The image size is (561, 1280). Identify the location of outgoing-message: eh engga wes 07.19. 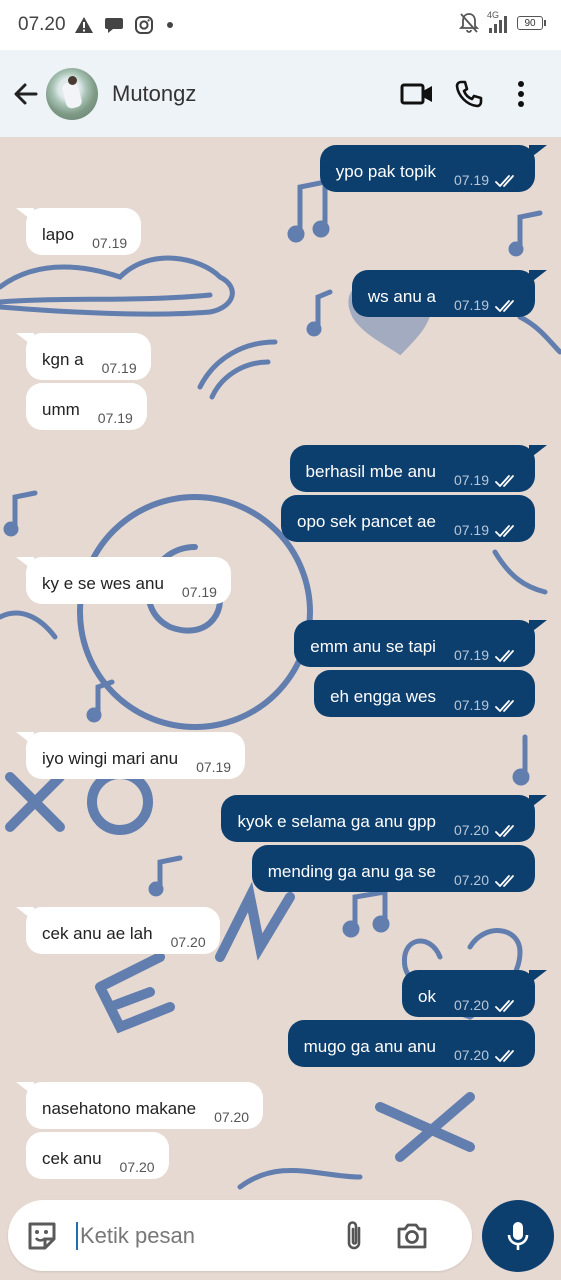
(424, 693).